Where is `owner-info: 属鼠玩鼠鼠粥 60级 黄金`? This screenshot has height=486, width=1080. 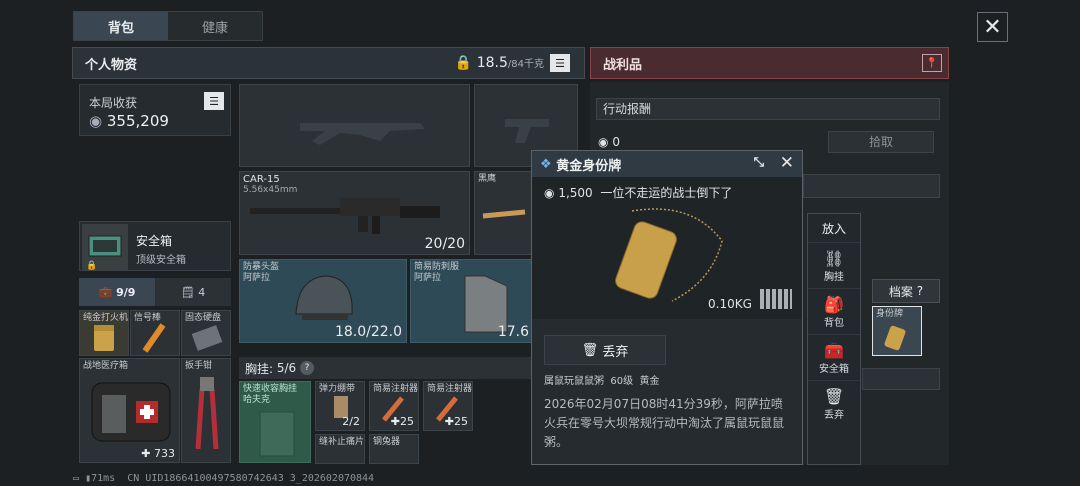
owner-info: 属鼠玩鼠鼠粥 60级 黄金 is located at coordinates (602, 381).